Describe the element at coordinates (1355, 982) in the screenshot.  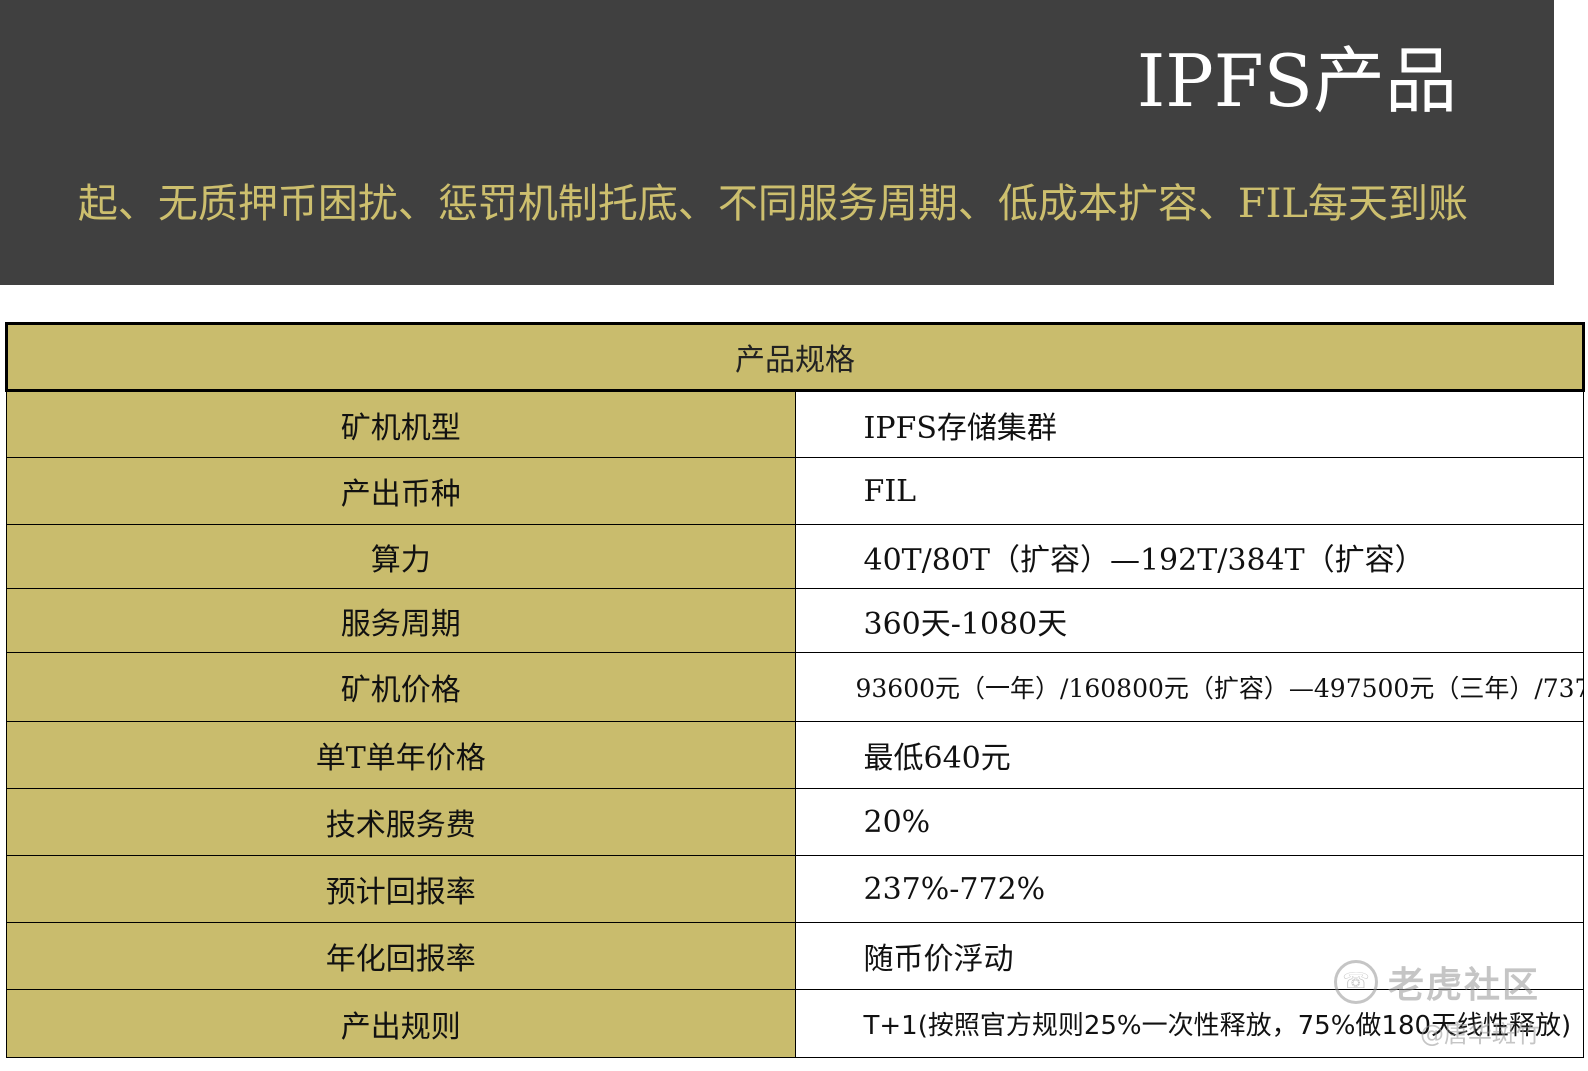
I see `tiger-logo-icon: ☏` at that location.